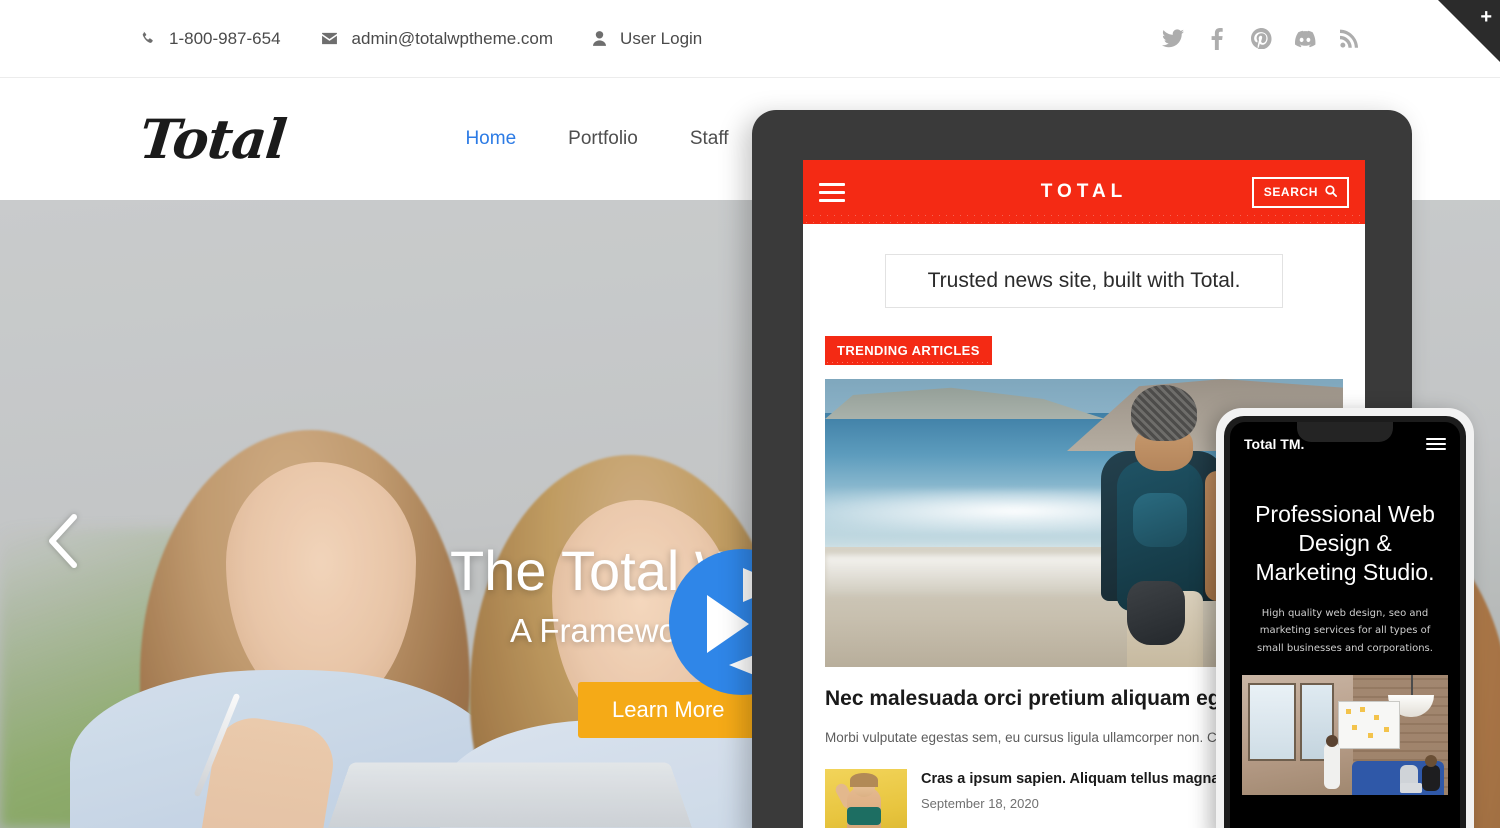 This screenshot has width=1500, height=828. What do you see at coordinates (1486, 17) in the screenshot?
I see `plus-icon: +` at bounding box center [1486, 17].